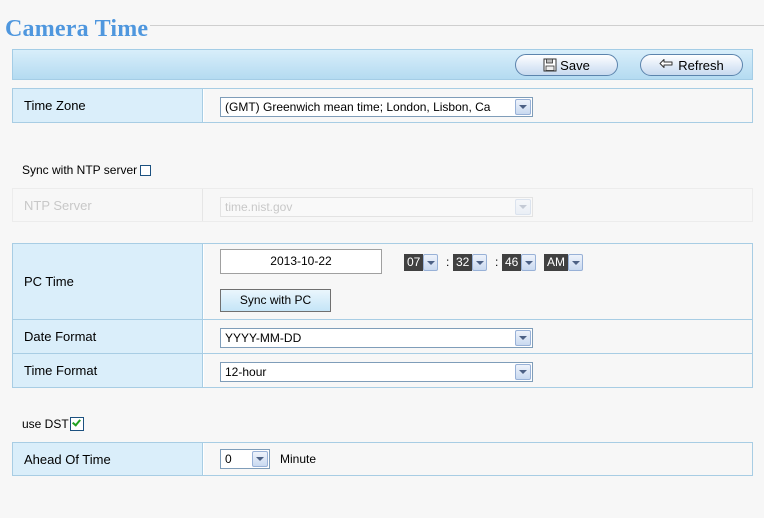 The image size is (764, 518). What do you see at coordinates (478, 459) in the screenshot?
I see `ahead-of-time-value-cell: 0 Minute` at bounding box center [478, 459].